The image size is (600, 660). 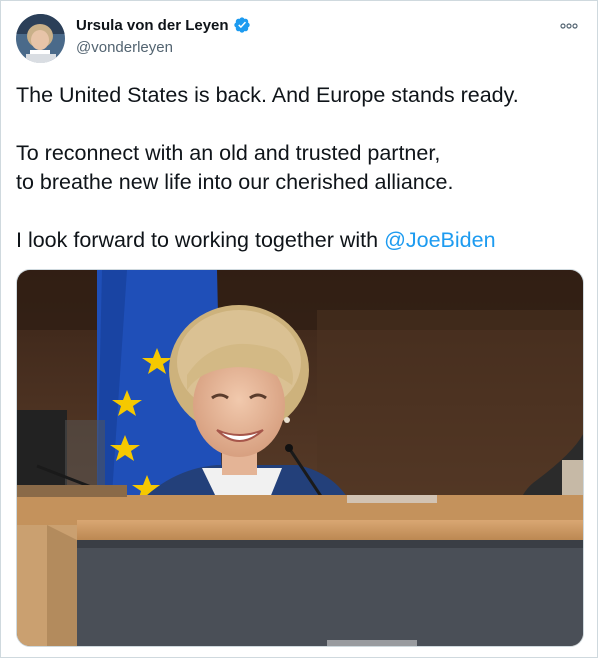 What do you see at coordinates (152, 25) in the screenshot?
I see `author-name: Ursula von der Leyen` at bounding box center [152, 25].